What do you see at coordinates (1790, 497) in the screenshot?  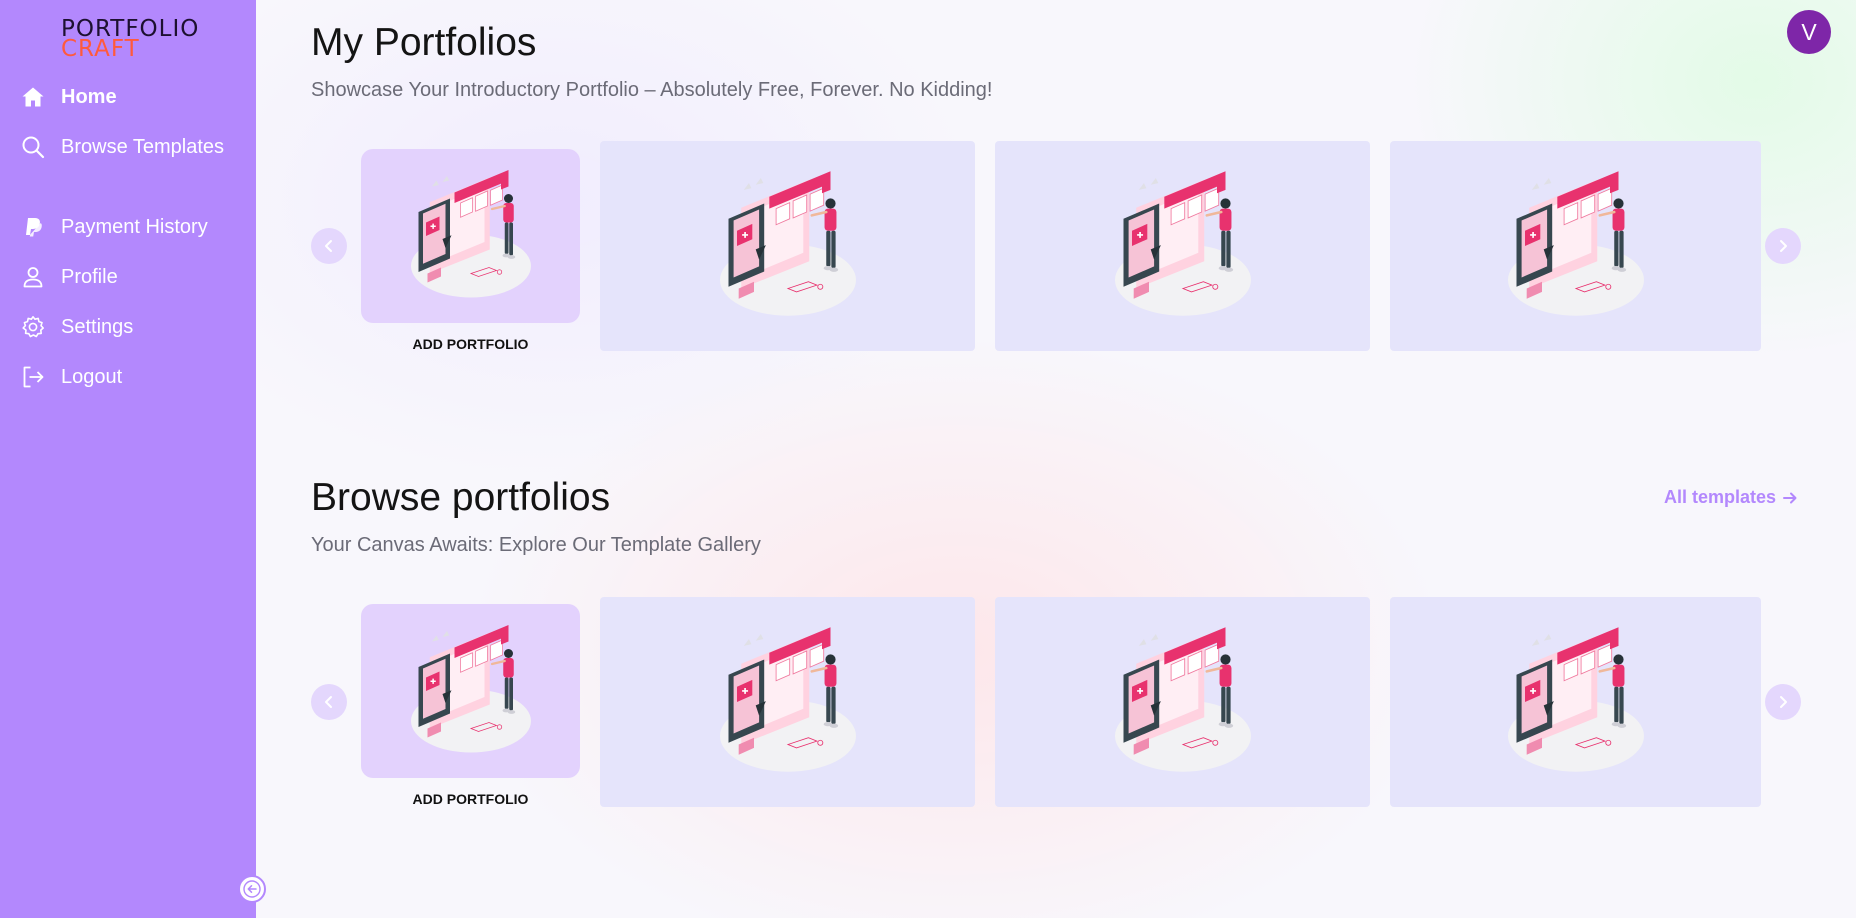 I see `arrow-right-icon` at bounding box center [1790, 497].